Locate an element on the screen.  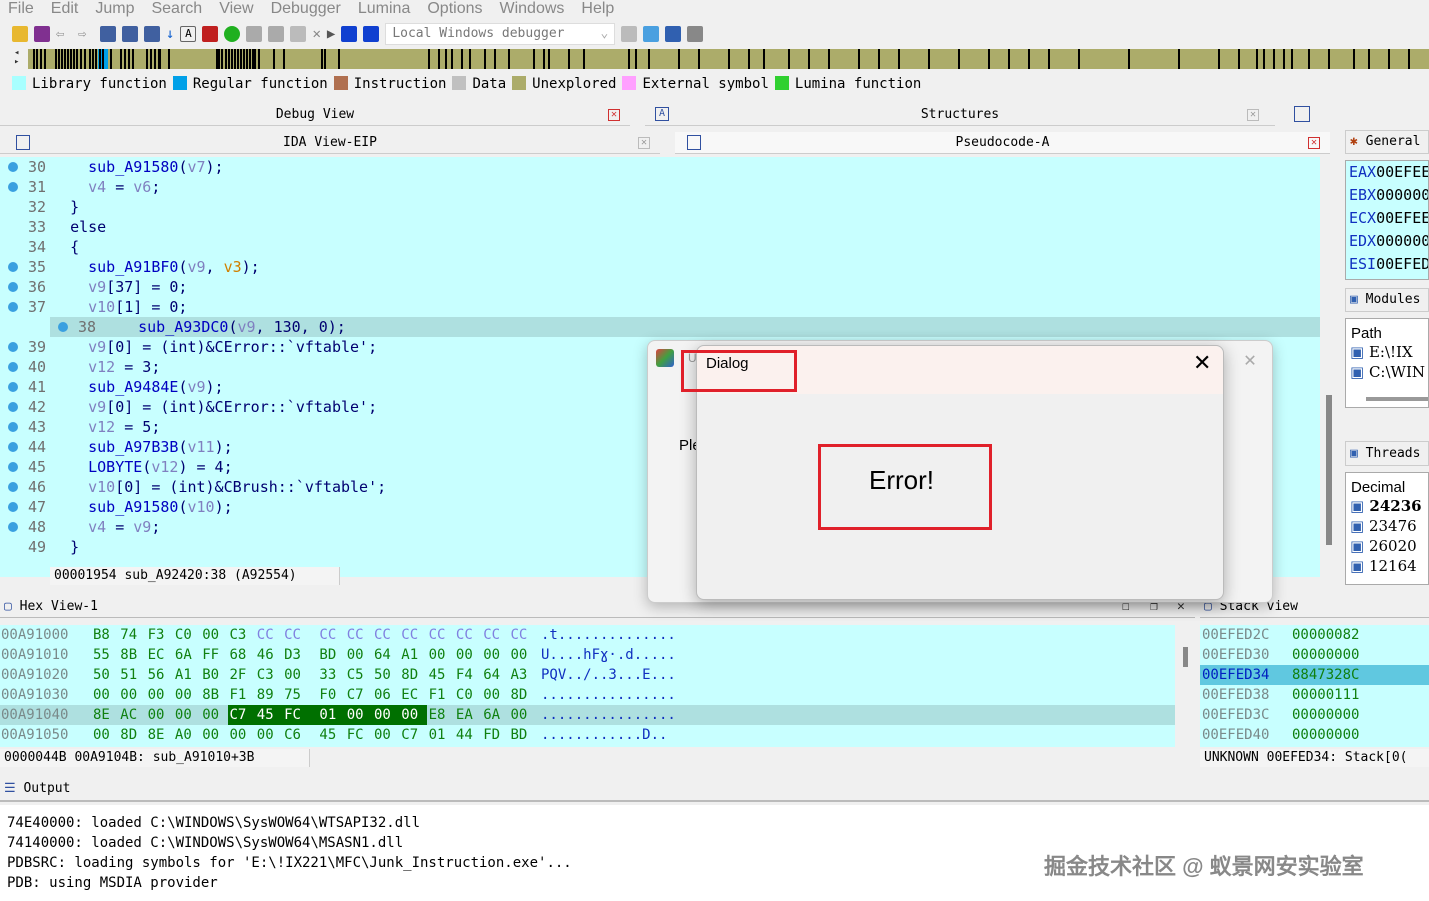
debugger-select: Local Windows debugger ⌄ is located at coordinates (500, 34).